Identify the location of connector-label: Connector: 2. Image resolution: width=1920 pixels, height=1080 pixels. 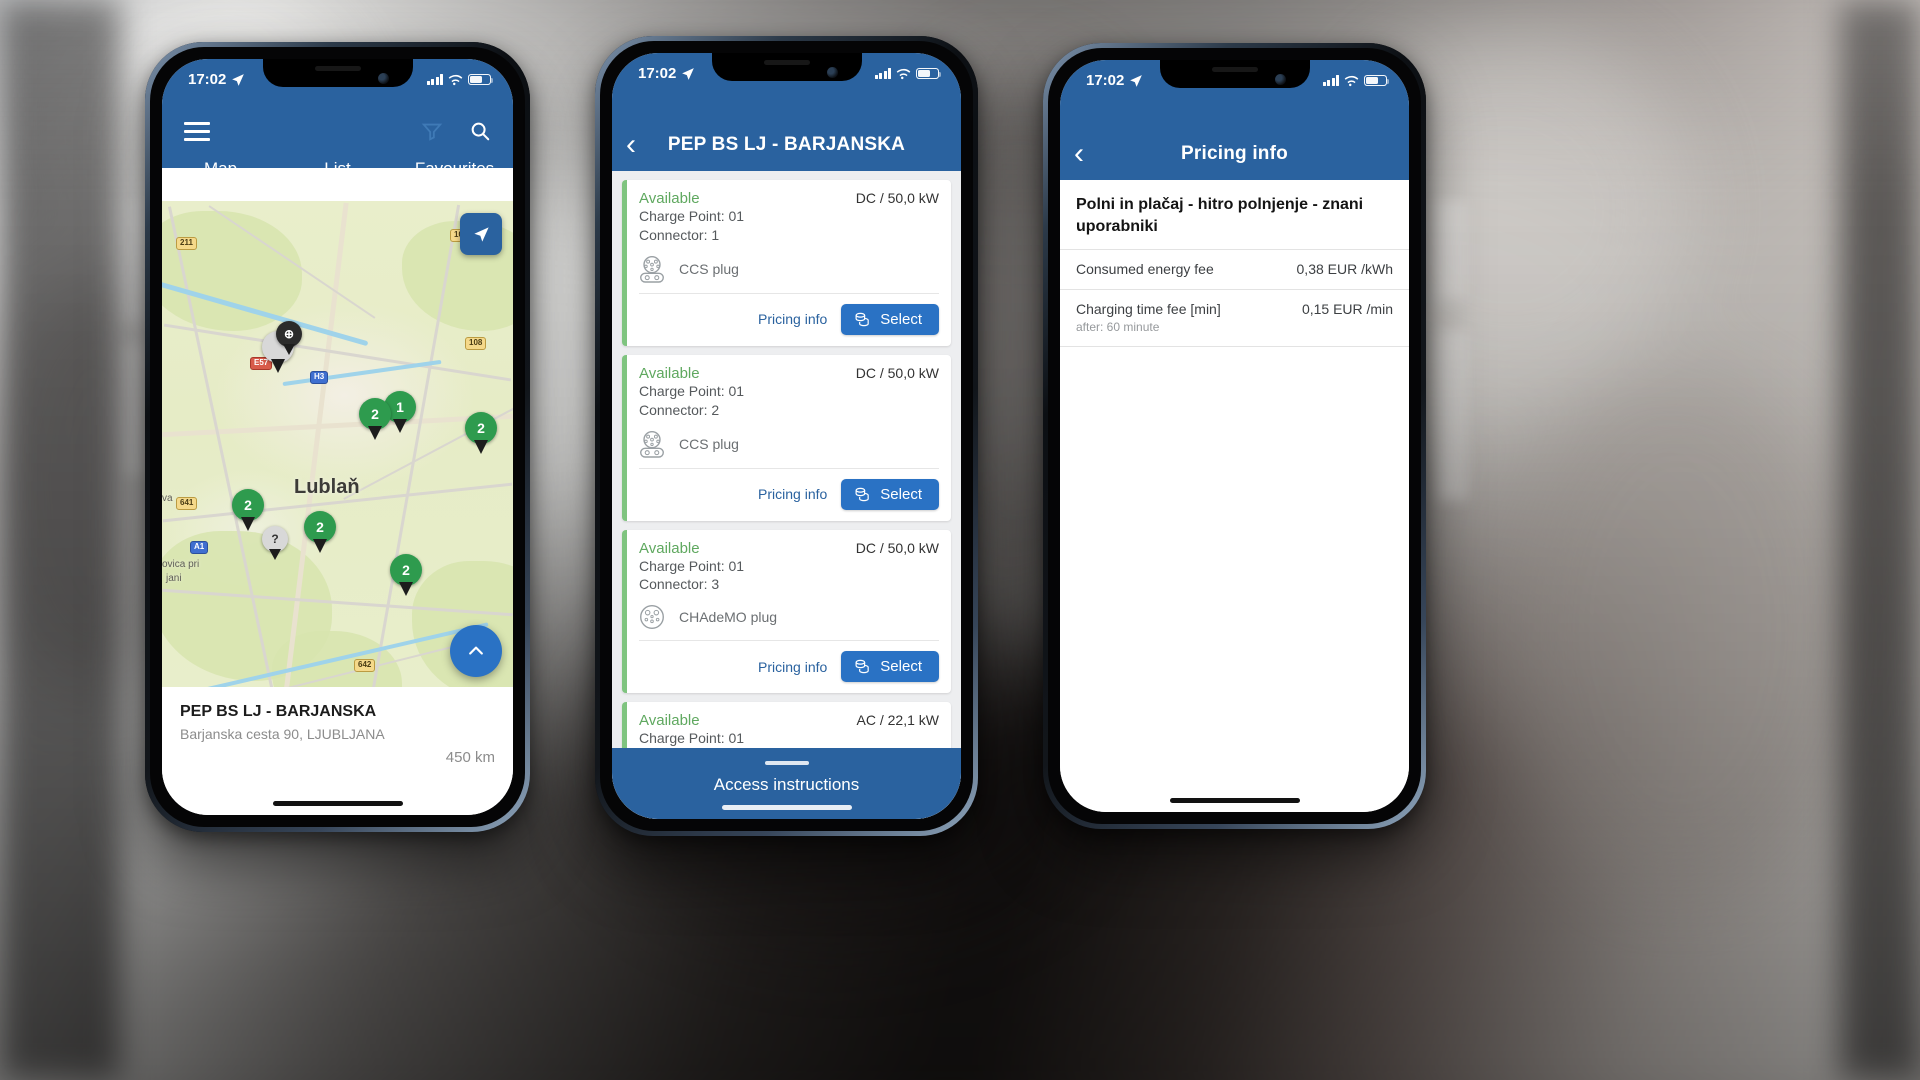
(679, 409).